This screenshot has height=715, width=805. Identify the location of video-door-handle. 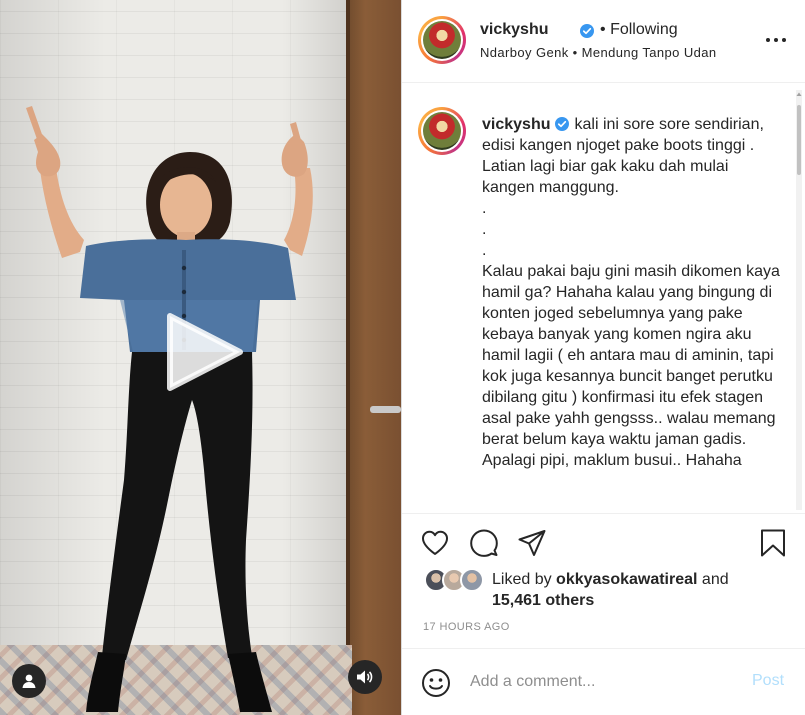
(385, 409).